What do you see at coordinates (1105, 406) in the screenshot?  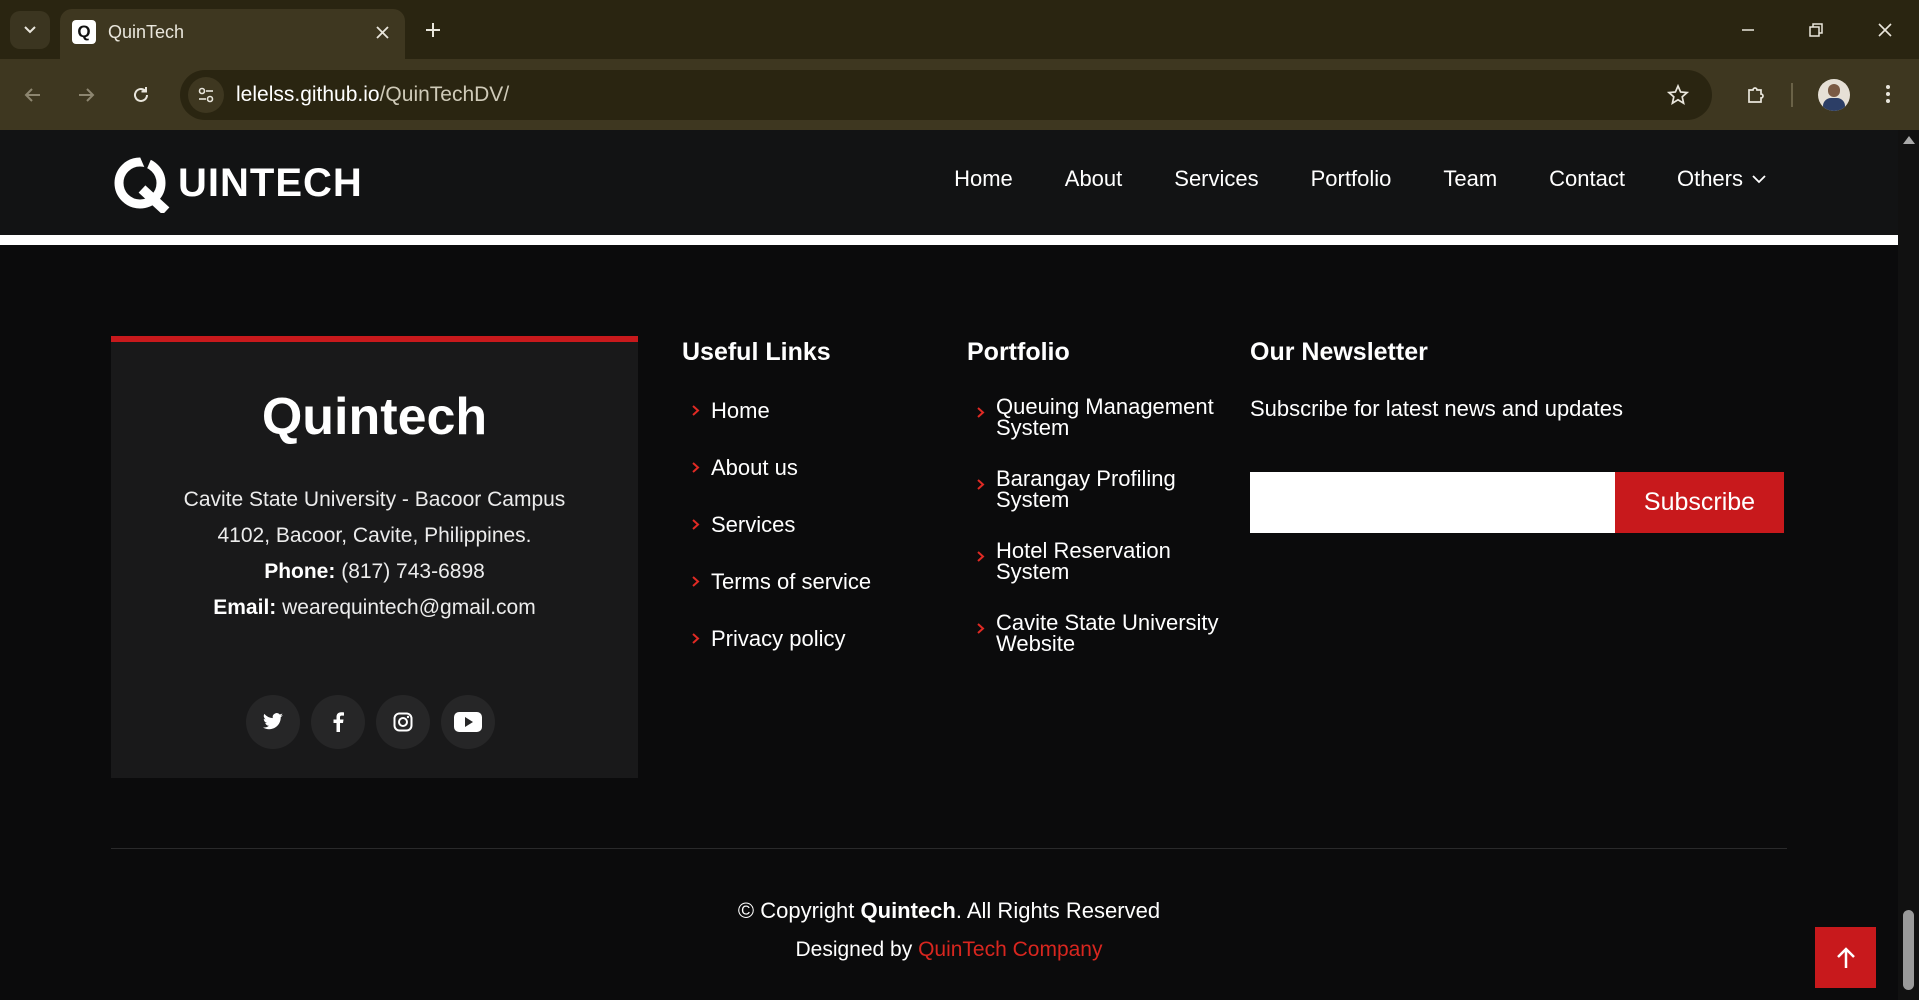 I see `portfolio-item-line: Queuing Management` at bounding box center [1105, 406].